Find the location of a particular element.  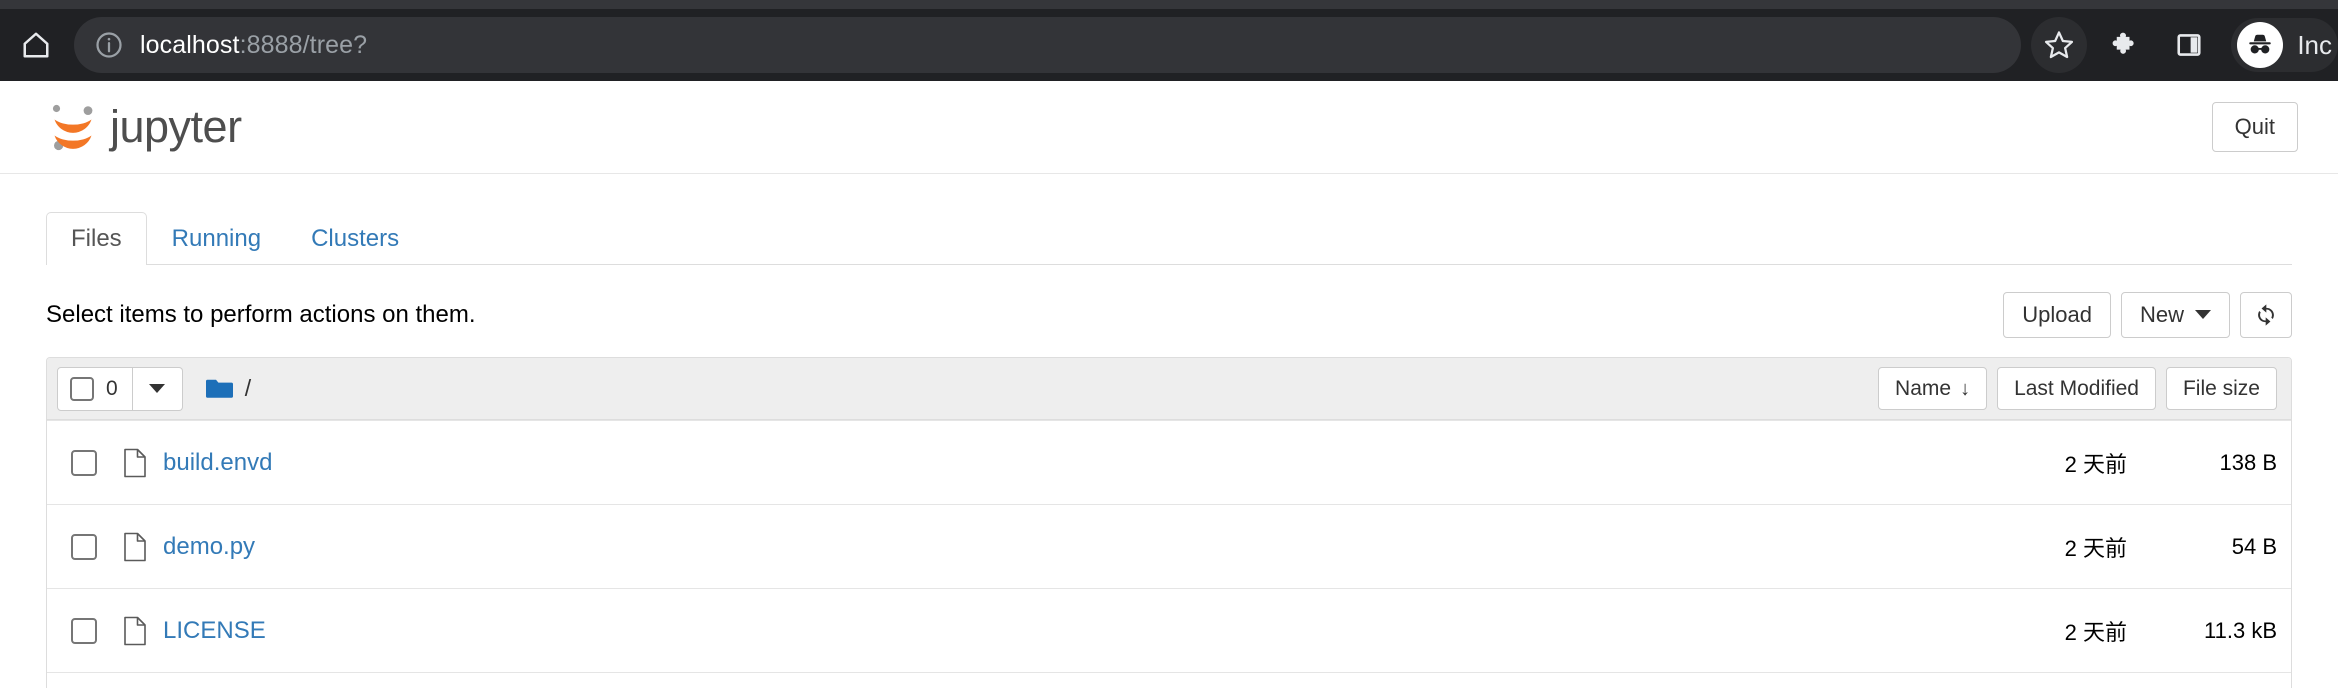

quit-button: Quit is located at coordinates (2254, 127).